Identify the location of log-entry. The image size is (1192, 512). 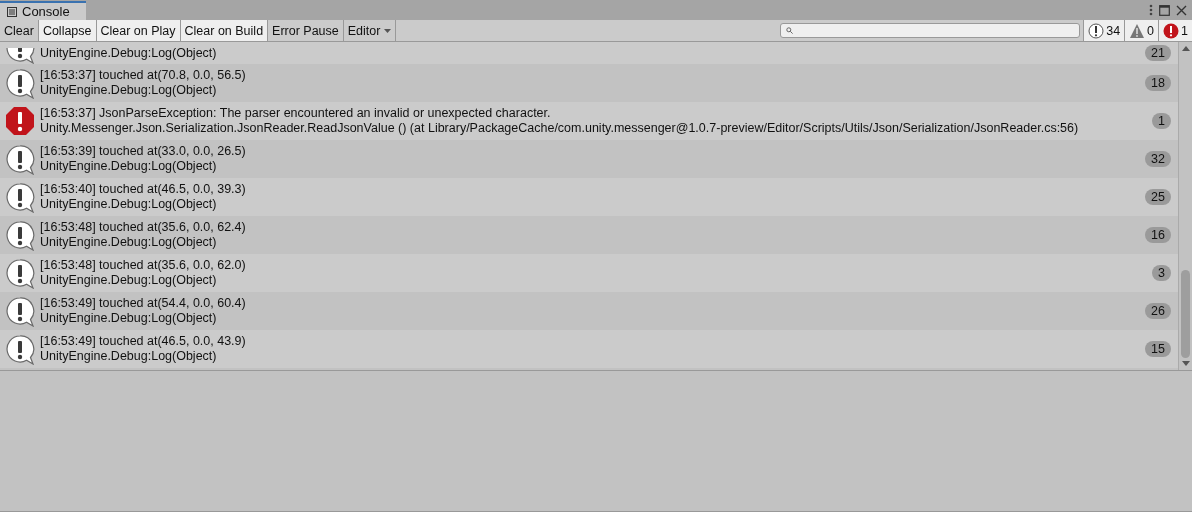
(589, 121).